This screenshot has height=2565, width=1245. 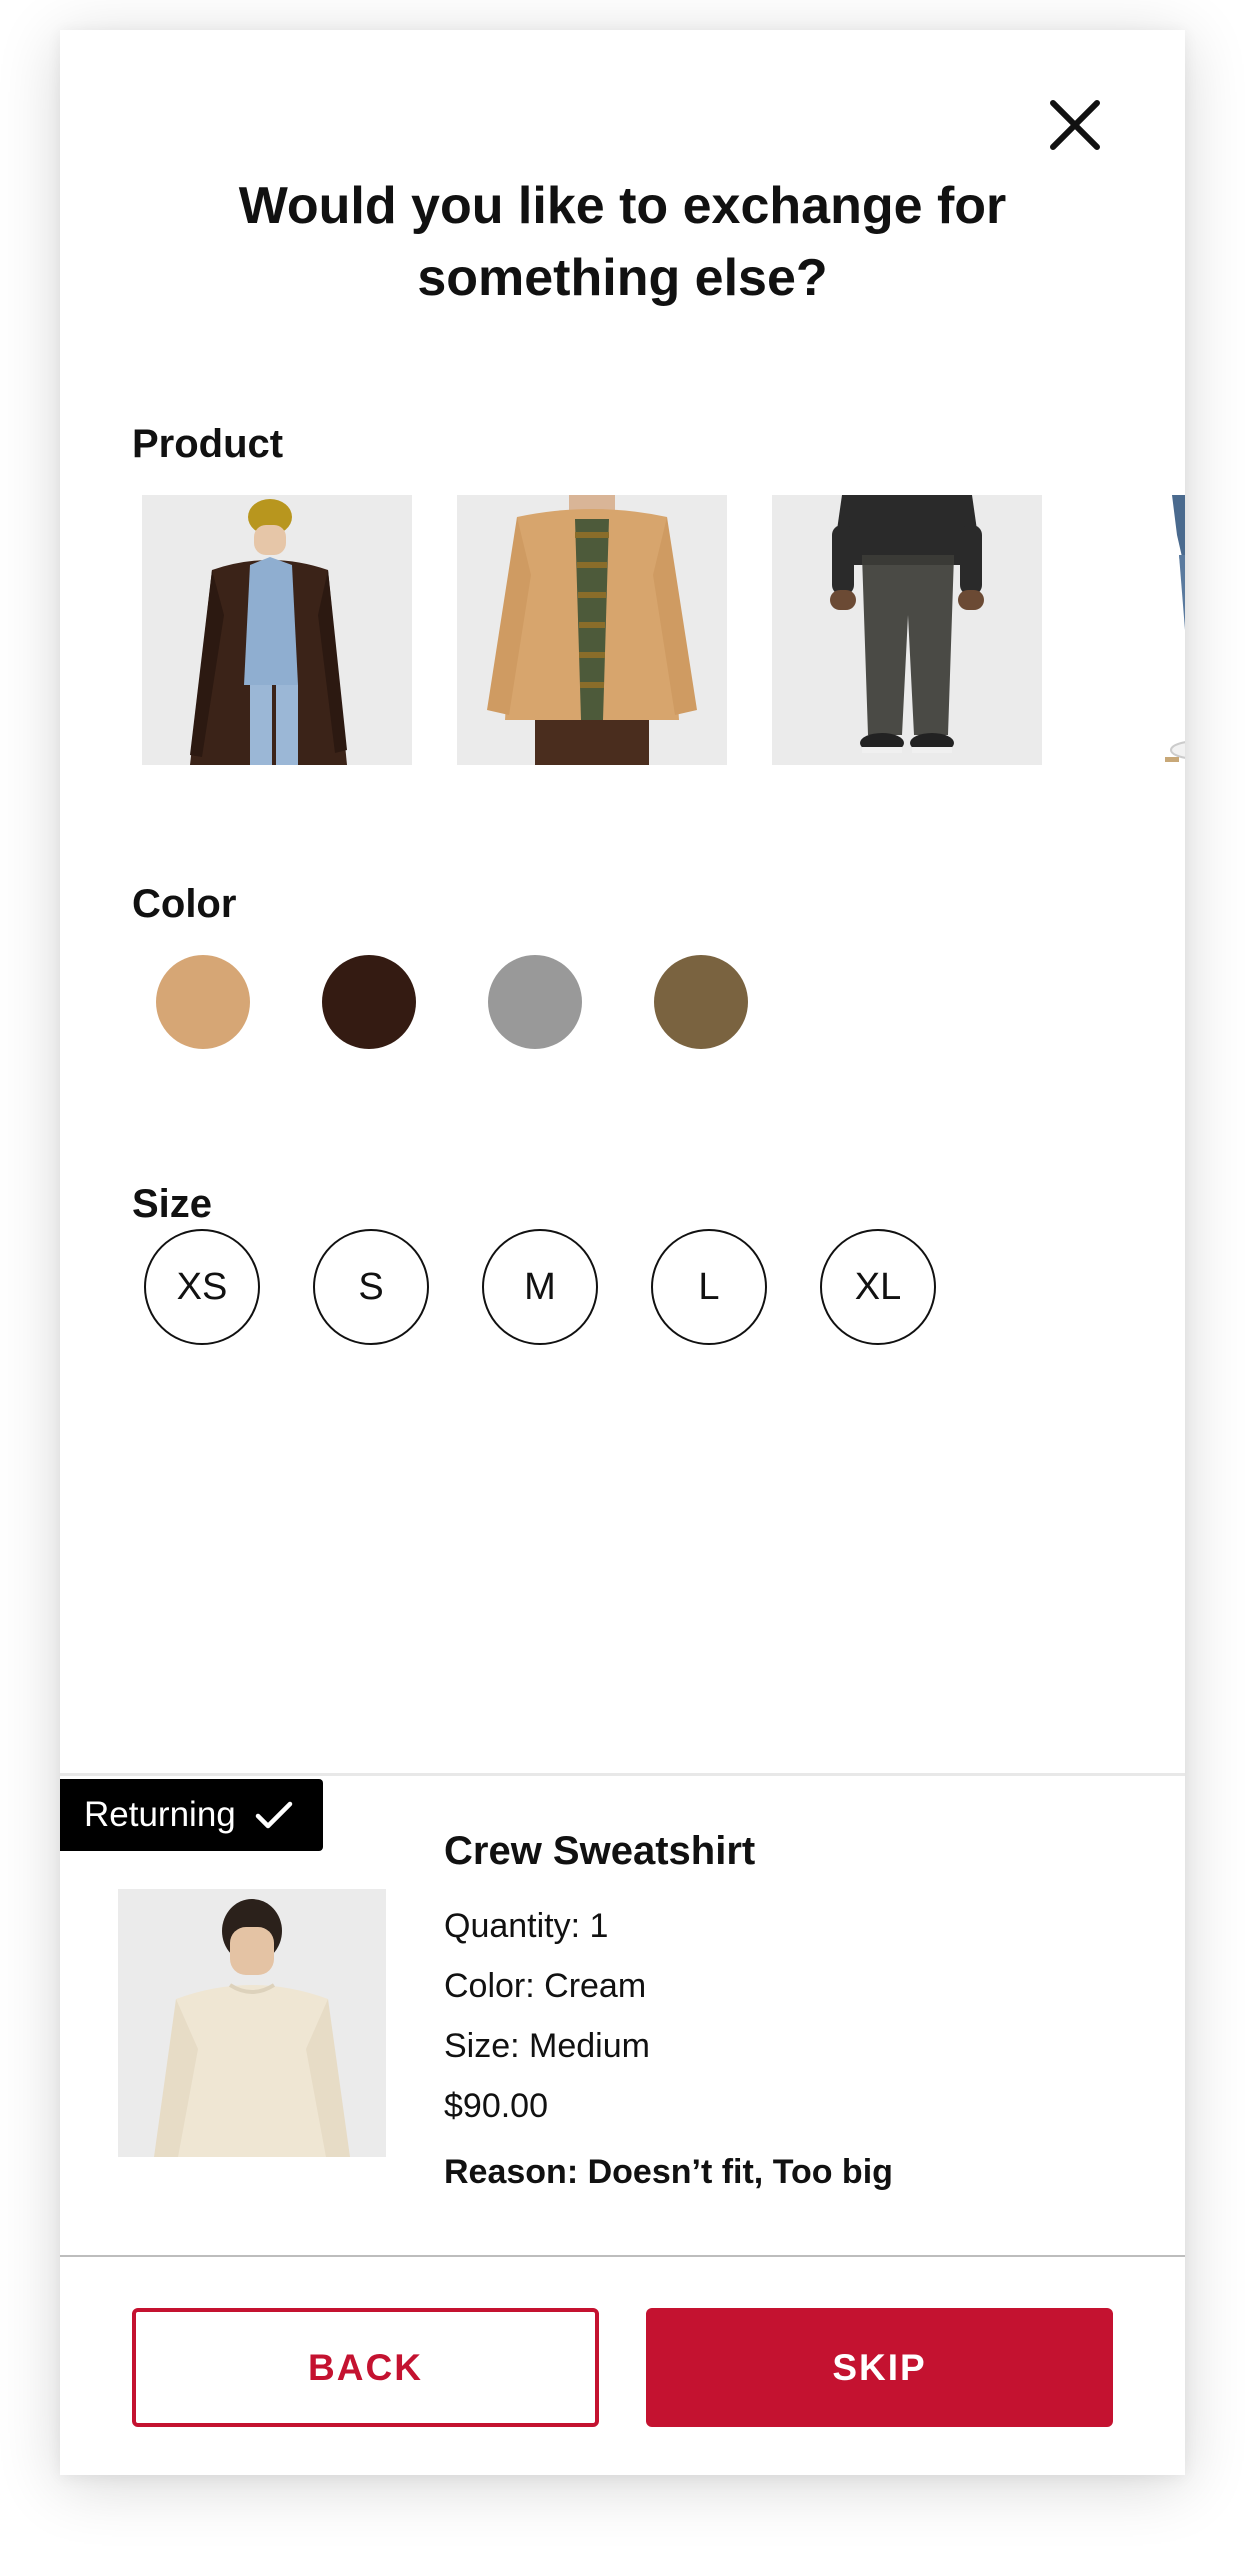 What do you see at coordinates (535, 1002) in the screenshot?
I see `color-swatch-gray` at bounding box center [535, 1002].